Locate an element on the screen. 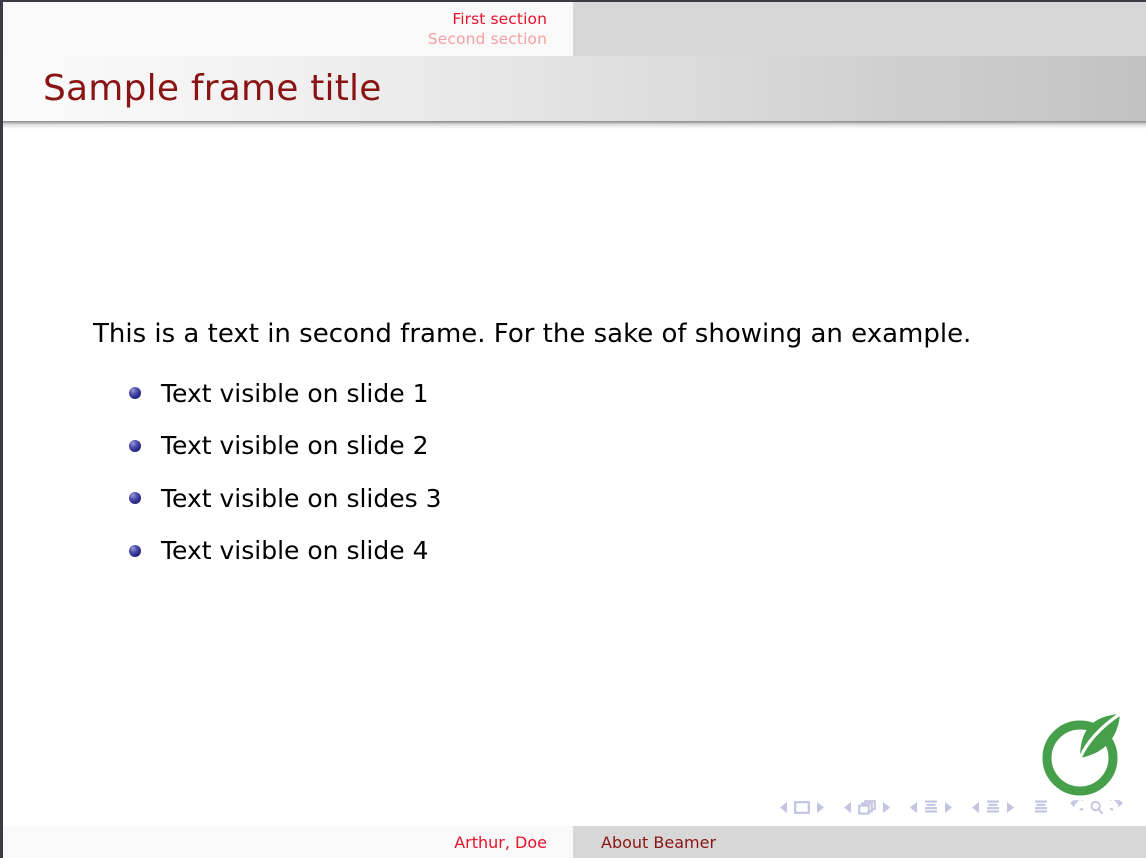 The width and height of the screenshot is (1146, 858). frame-navigation-group is located at coordinates (867, 807).